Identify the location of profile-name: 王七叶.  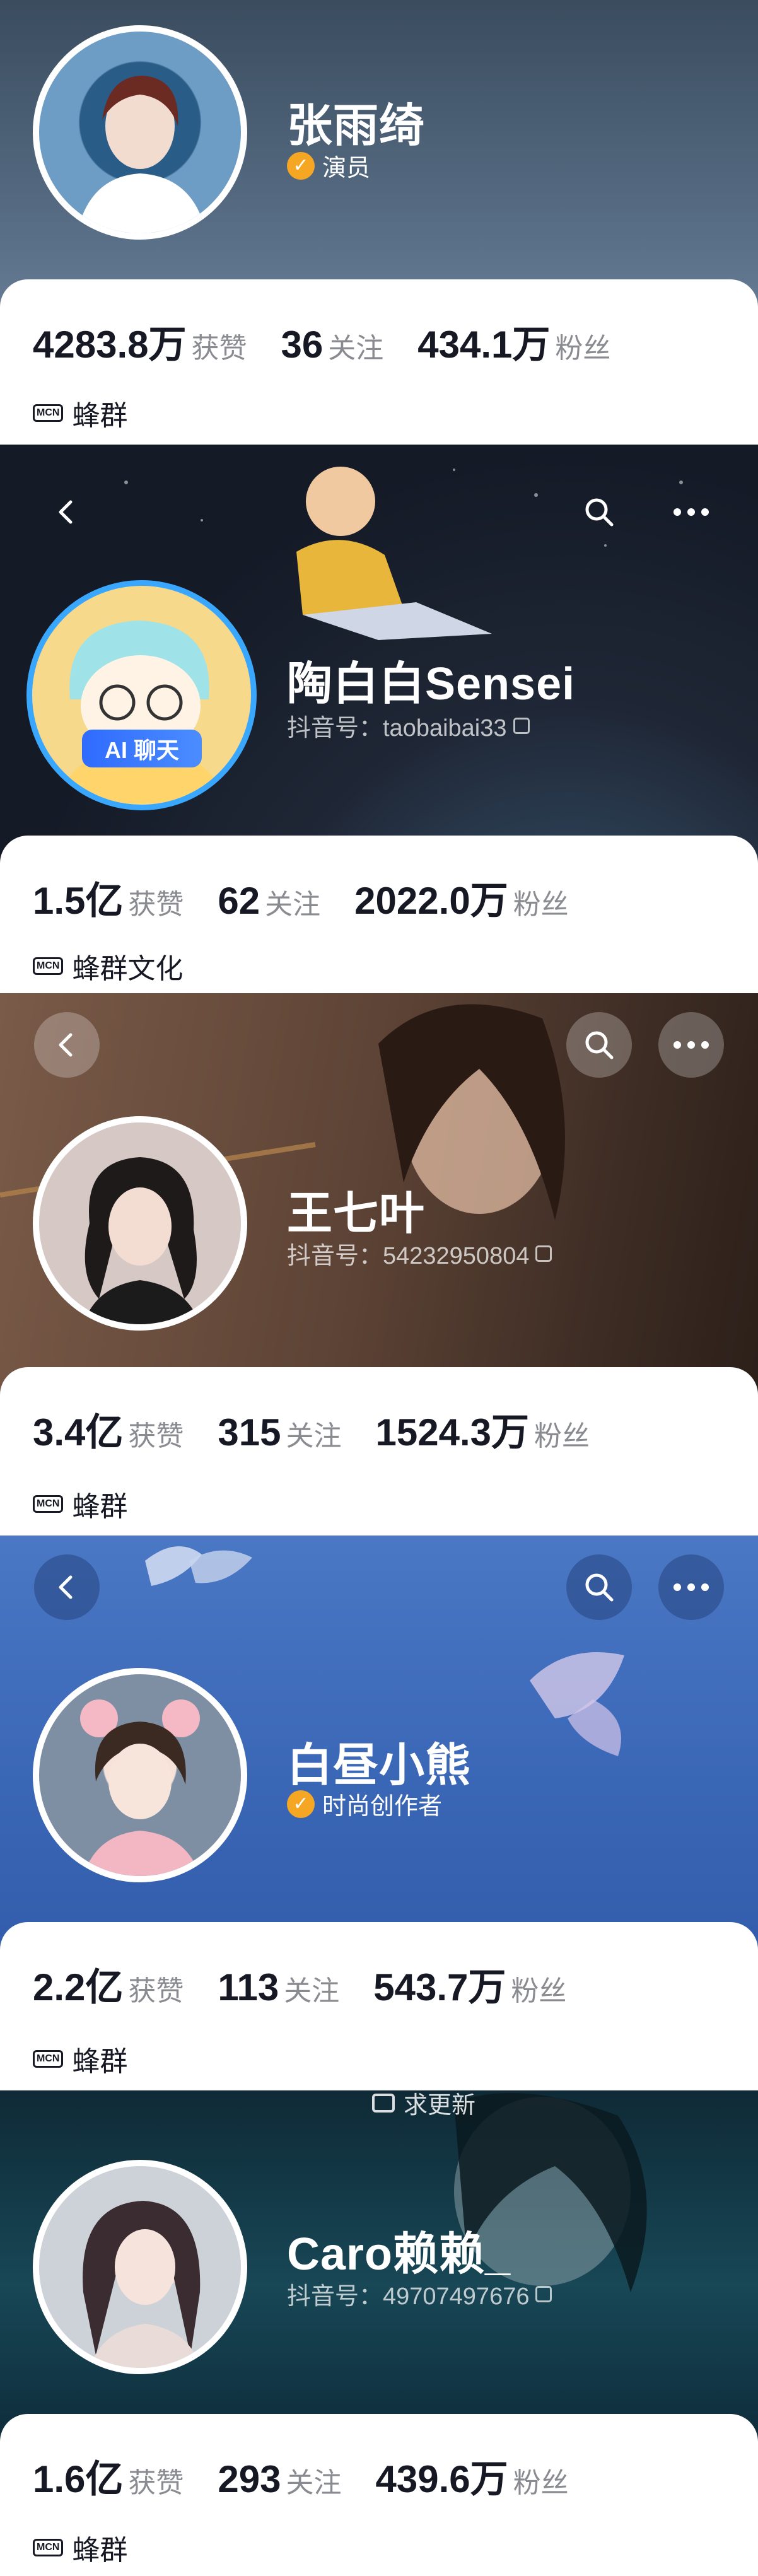
(357, 1214).